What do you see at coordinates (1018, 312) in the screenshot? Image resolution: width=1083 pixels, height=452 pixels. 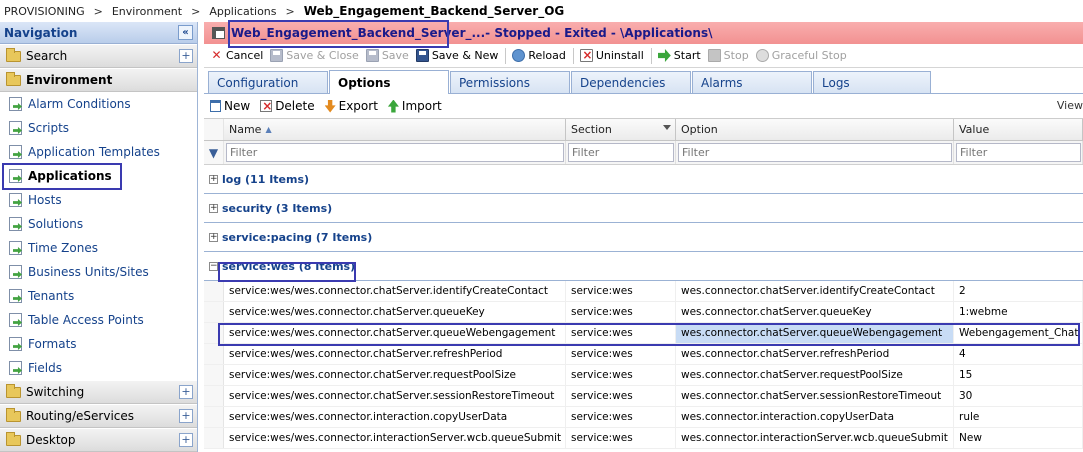 I see `cell-value: 1:webme` at bounding box center [1018, 312].